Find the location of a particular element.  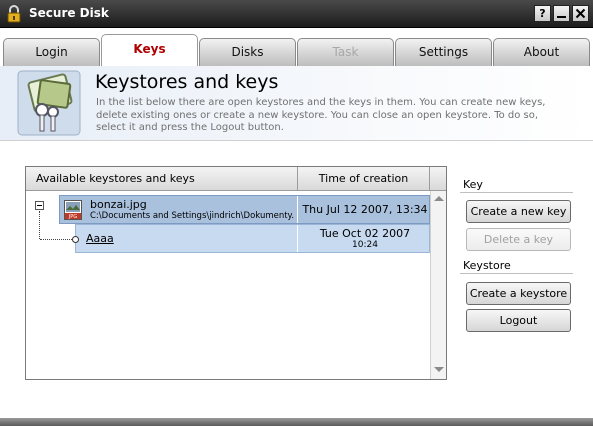

keystore-created: Thu Jul 12 2007, 13:34 is located at coordinates (365, 209).